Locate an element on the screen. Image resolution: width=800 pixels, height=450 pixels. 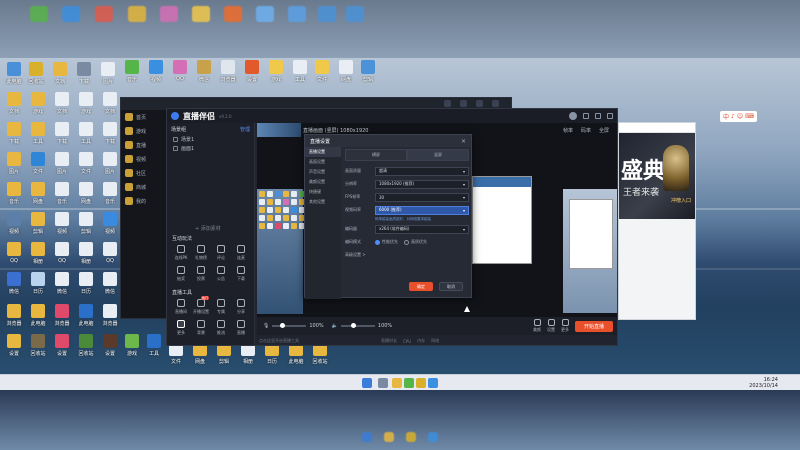
add-source-button: + 添加素材 is located at coordinates (208, 228).